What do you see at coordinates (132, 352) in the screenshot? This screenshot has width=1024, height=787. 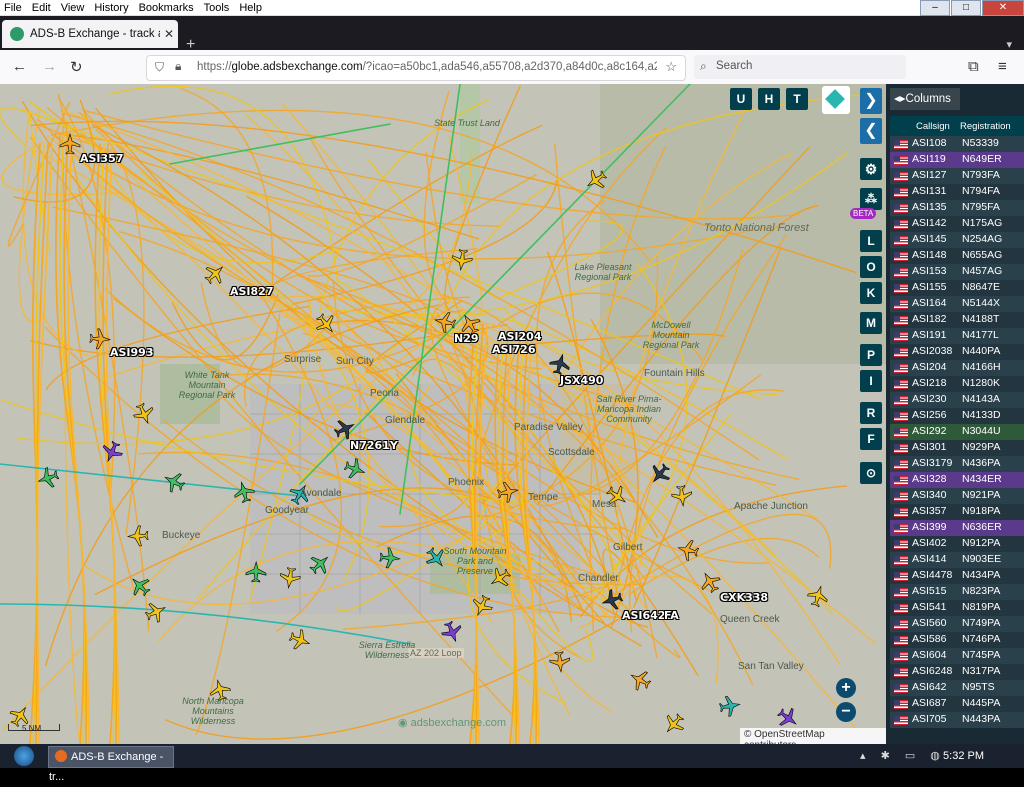 I see `aircraft-label-asi993: ASI993` at bounding box center [132, 352].